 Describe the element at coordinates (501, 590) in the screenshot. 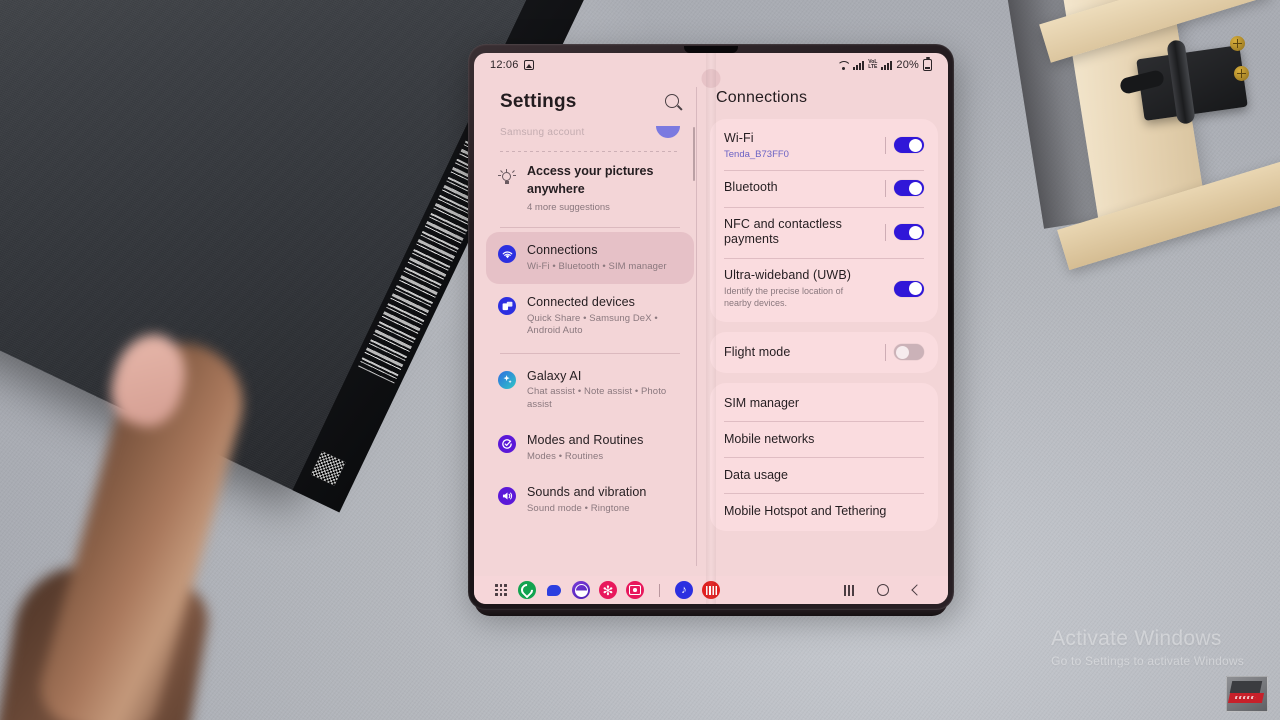

I see `apps-grid-icon` at that location.